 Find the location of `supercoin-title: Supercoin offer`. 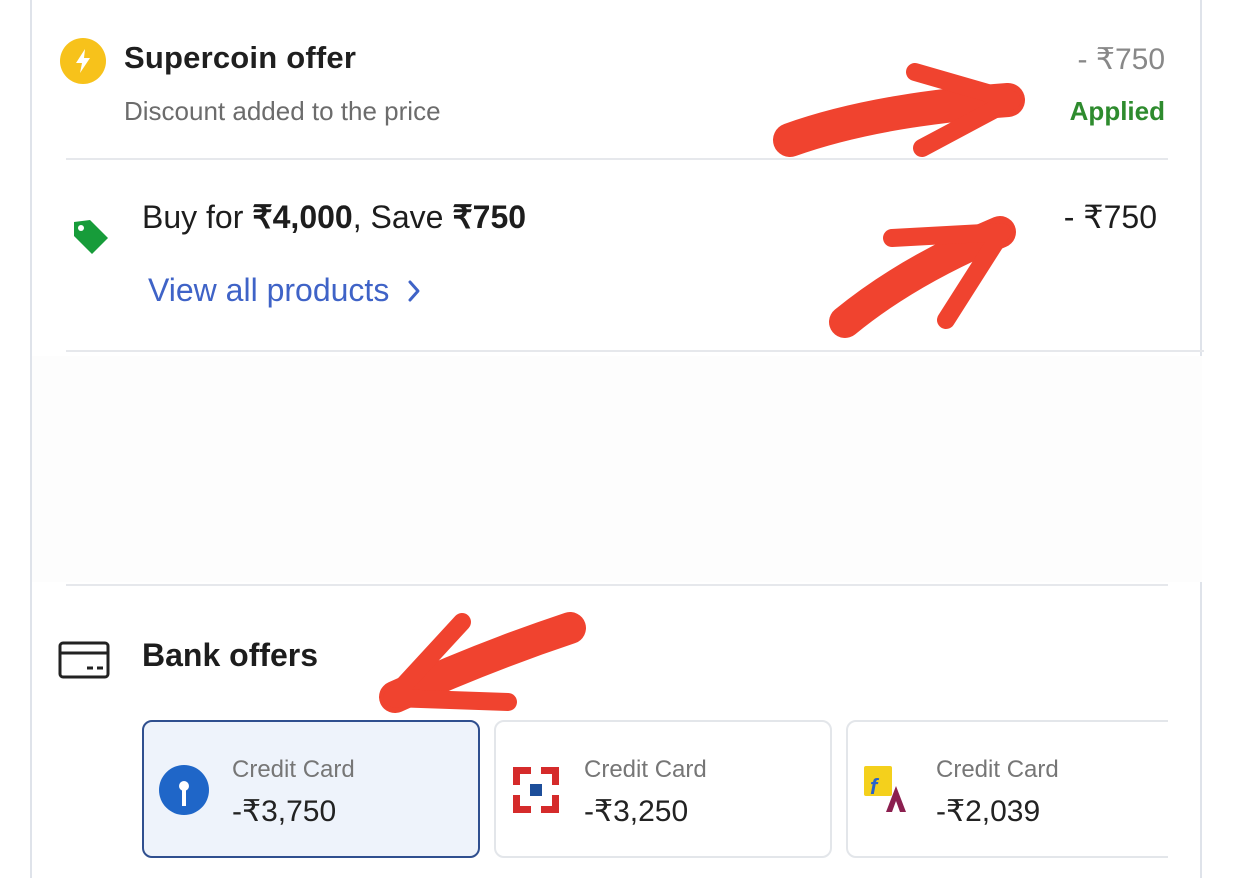

supercoin-title: Supercoin offer is located at coordinates (240, 57).